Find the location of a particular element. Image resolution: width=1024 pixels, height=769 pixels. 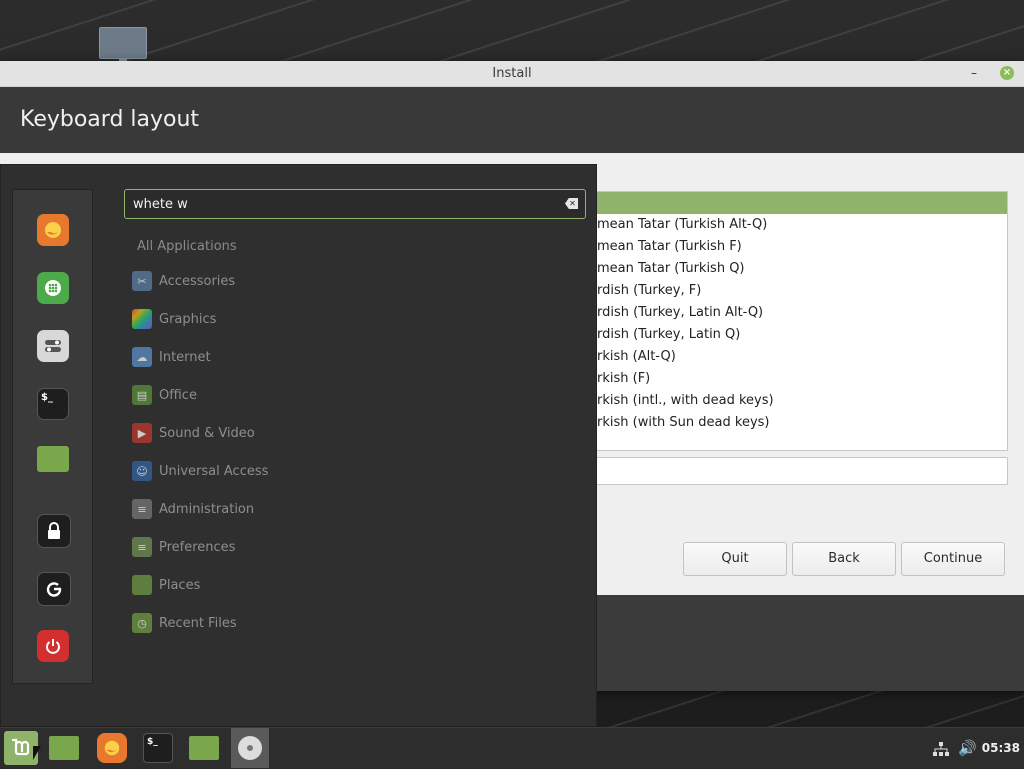

play-icon: ▶ is located at coordinates (142, 433).